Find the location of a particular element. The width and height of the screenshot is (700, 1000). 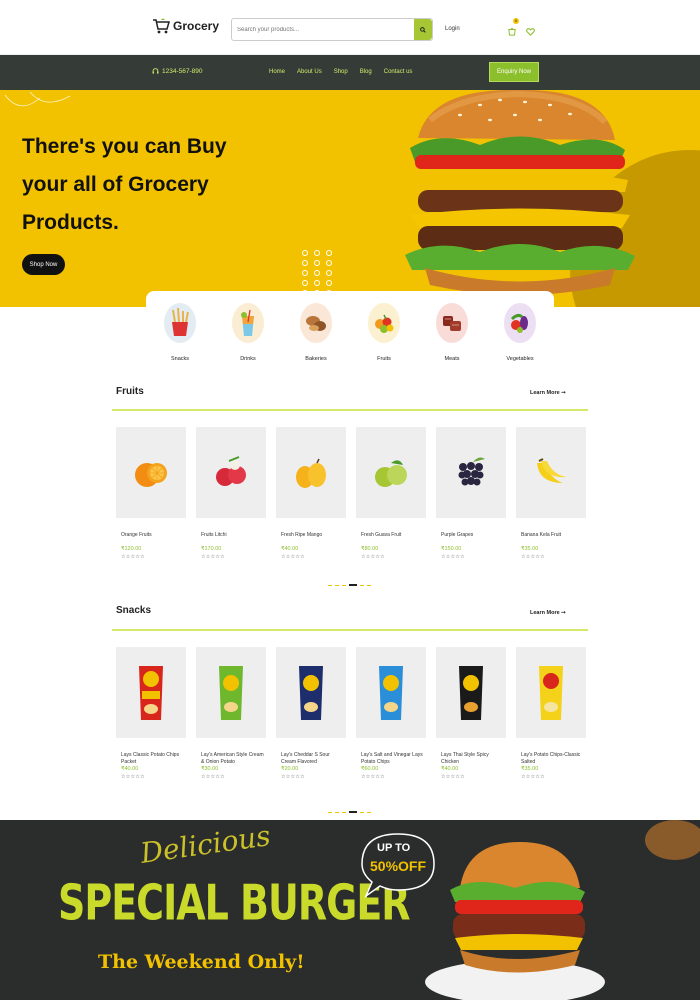

nav-contact-us: Contact us is located at coordinates (398, 72).